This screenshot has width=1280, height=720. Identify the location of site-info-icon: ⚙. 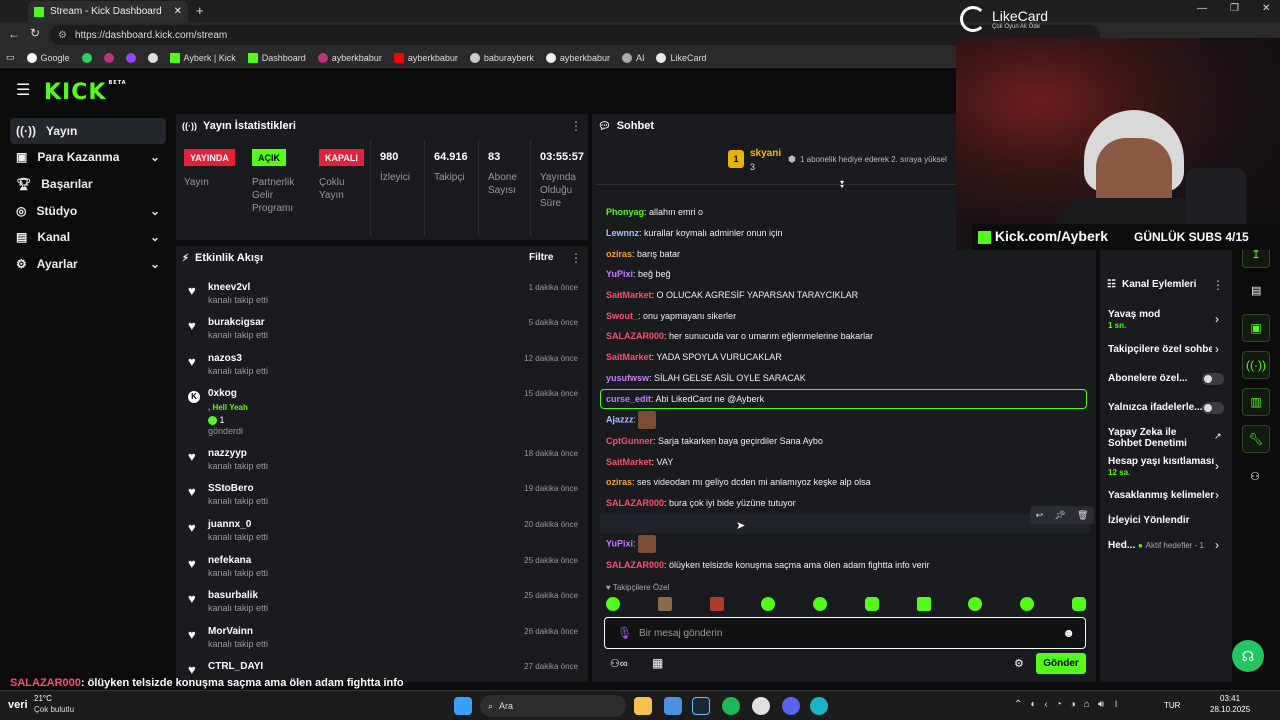
(62, 35).